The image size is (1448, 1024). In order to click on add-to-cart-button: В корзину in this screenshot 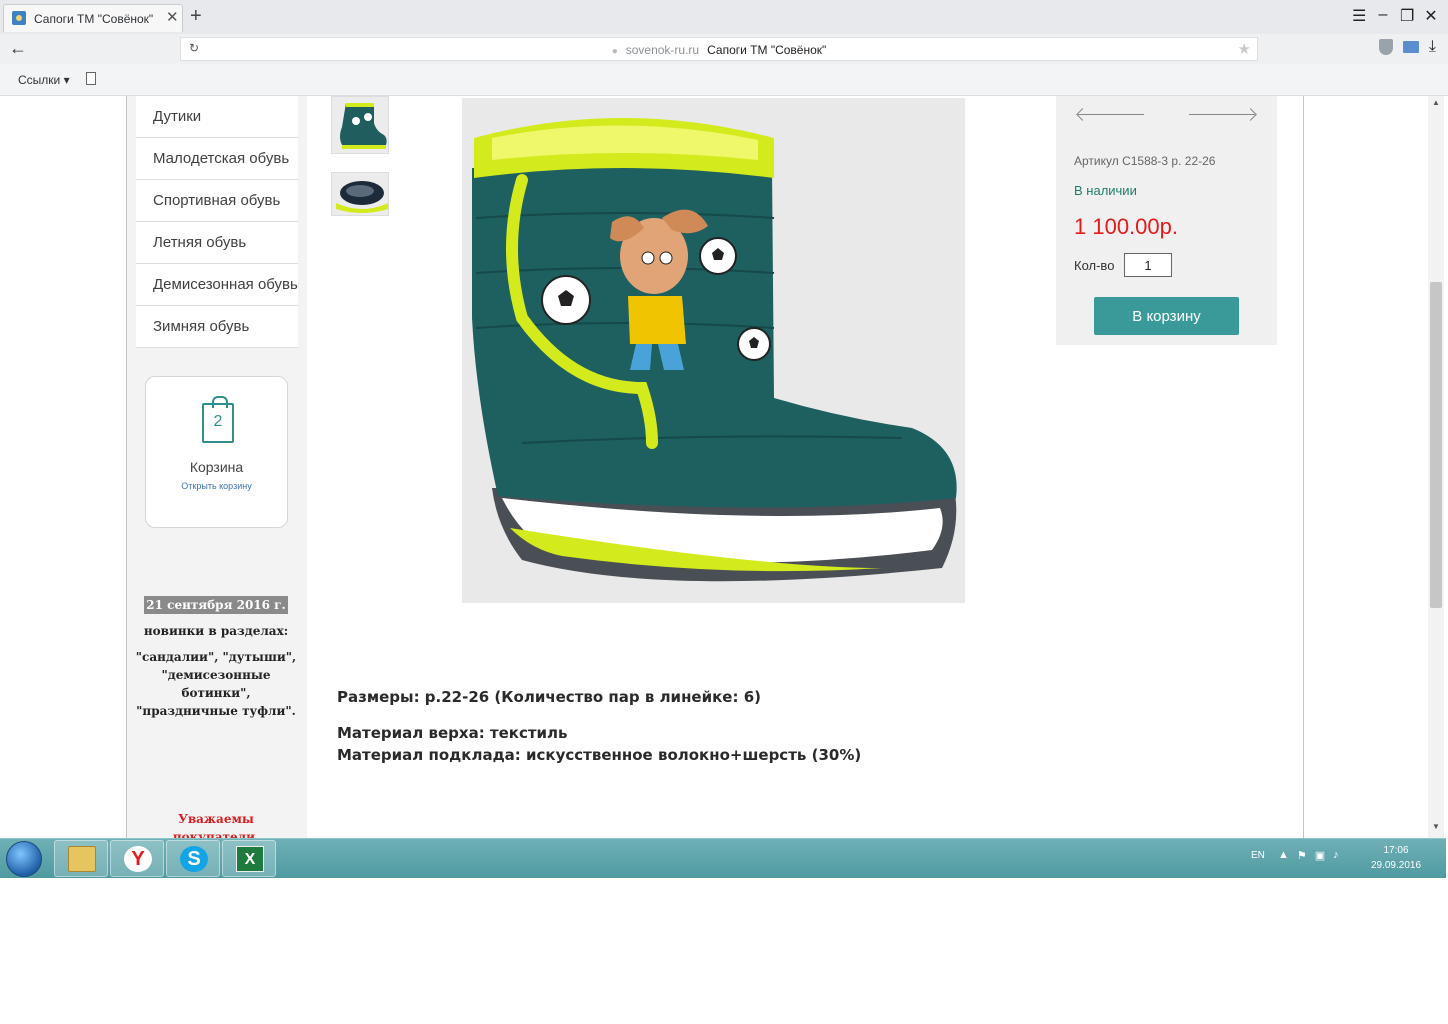, I will do `click(1166, 316)`.